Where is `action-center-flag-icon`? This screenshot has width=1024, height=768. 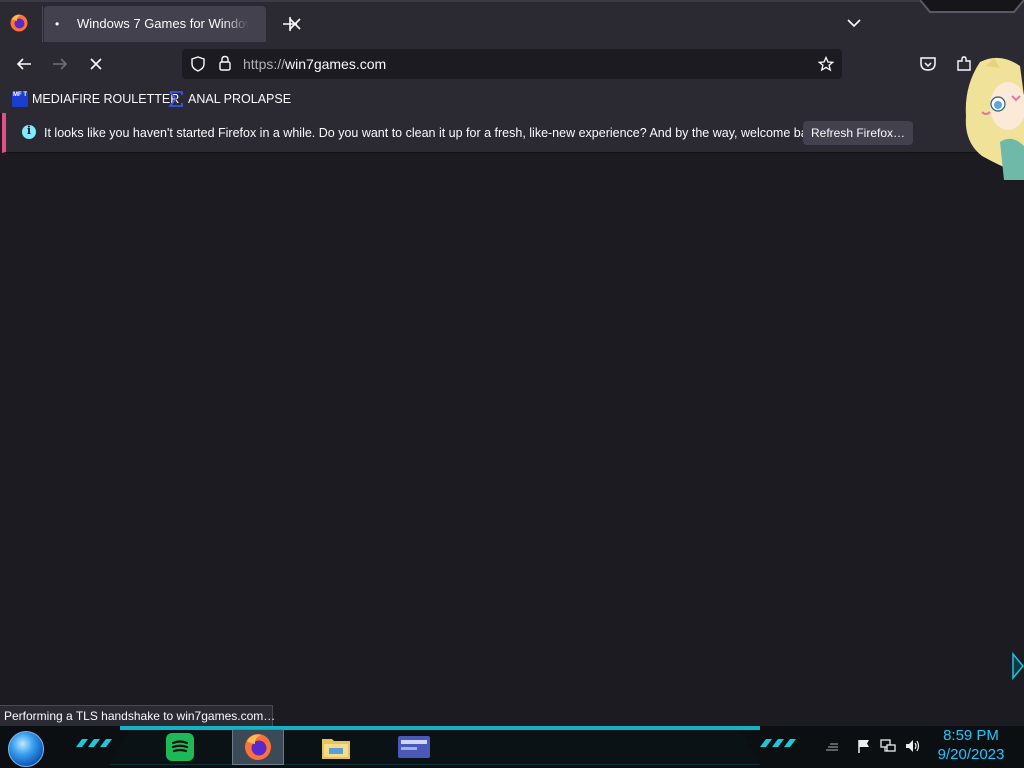 action-center-flag-icon is located at coordinates (864, 746).